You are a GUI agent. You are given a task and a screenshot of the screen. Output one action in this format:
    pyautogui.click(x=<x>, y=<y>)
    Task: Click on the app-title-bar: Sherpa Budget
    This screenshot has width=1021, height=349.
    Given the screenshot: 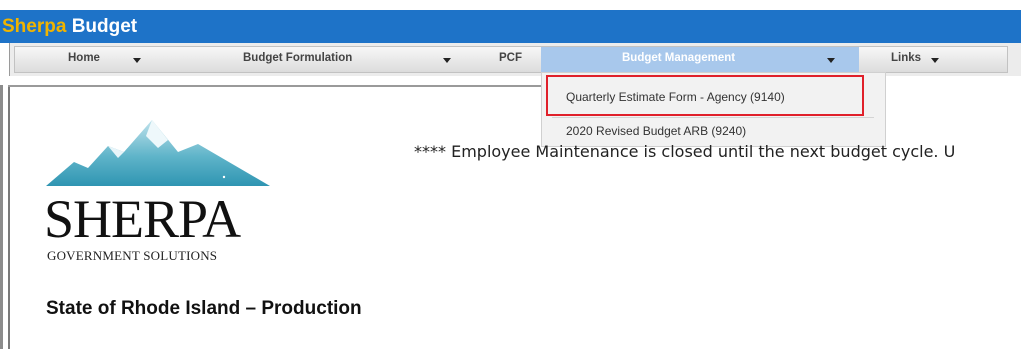 What is the action you would take?
    pyautogui.click(x=510, y=26)
    